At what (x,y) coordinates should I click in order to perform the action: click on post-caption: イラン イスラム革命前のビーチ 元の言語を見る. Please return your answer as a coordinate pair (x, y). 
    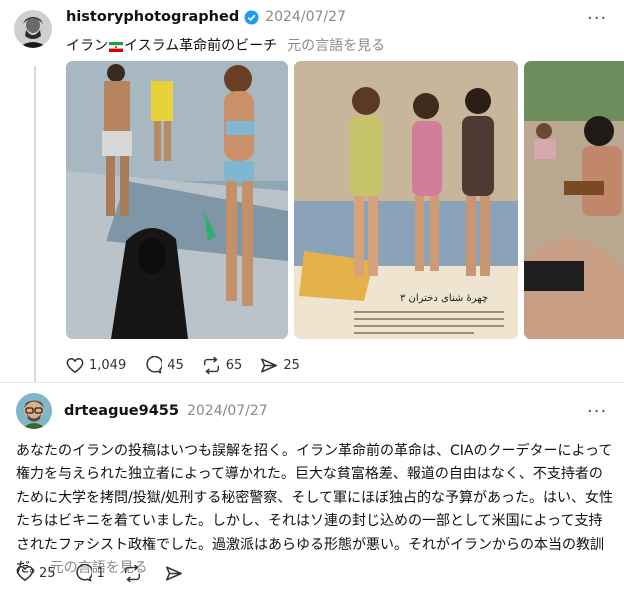
    Looking at the image, I should click on (225, 45).